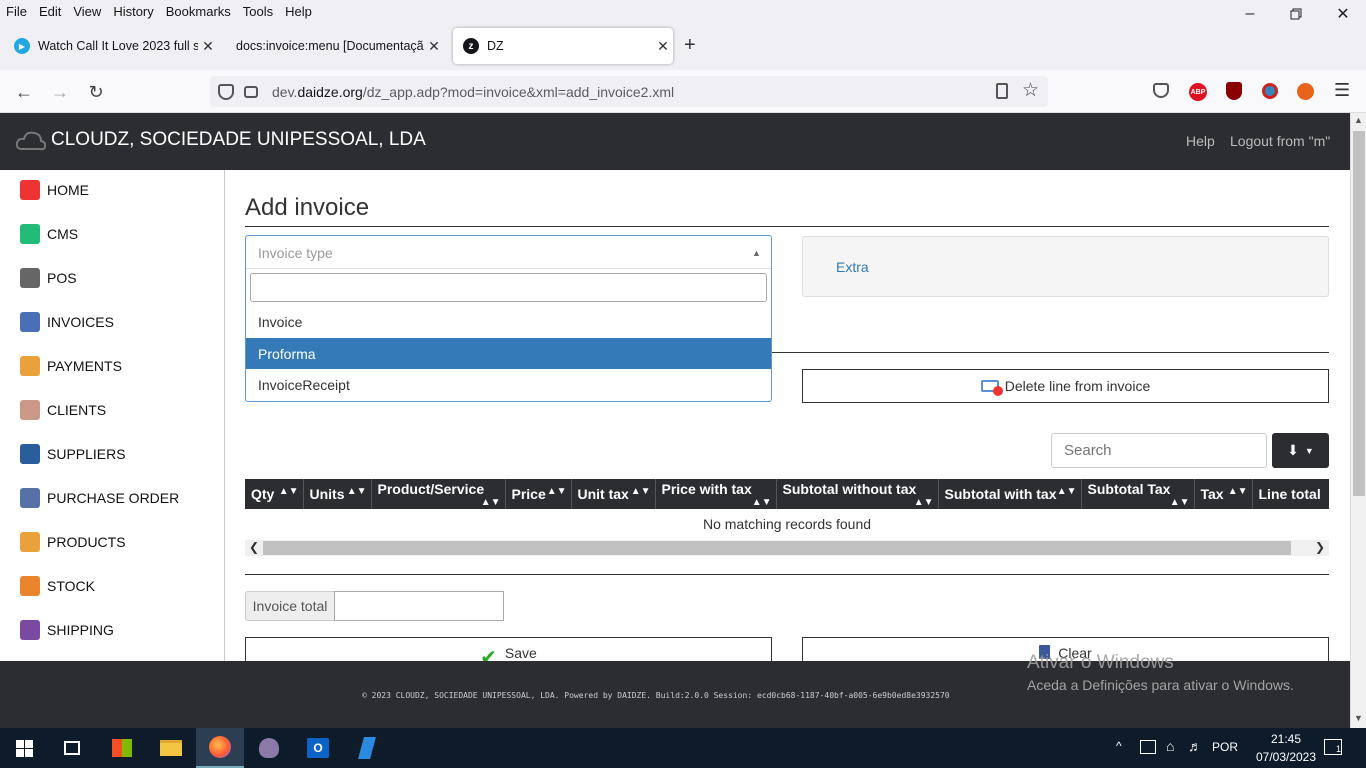  Describe the element at coordinates (122, 748) in the screenshot. I see `store-button` at that location.